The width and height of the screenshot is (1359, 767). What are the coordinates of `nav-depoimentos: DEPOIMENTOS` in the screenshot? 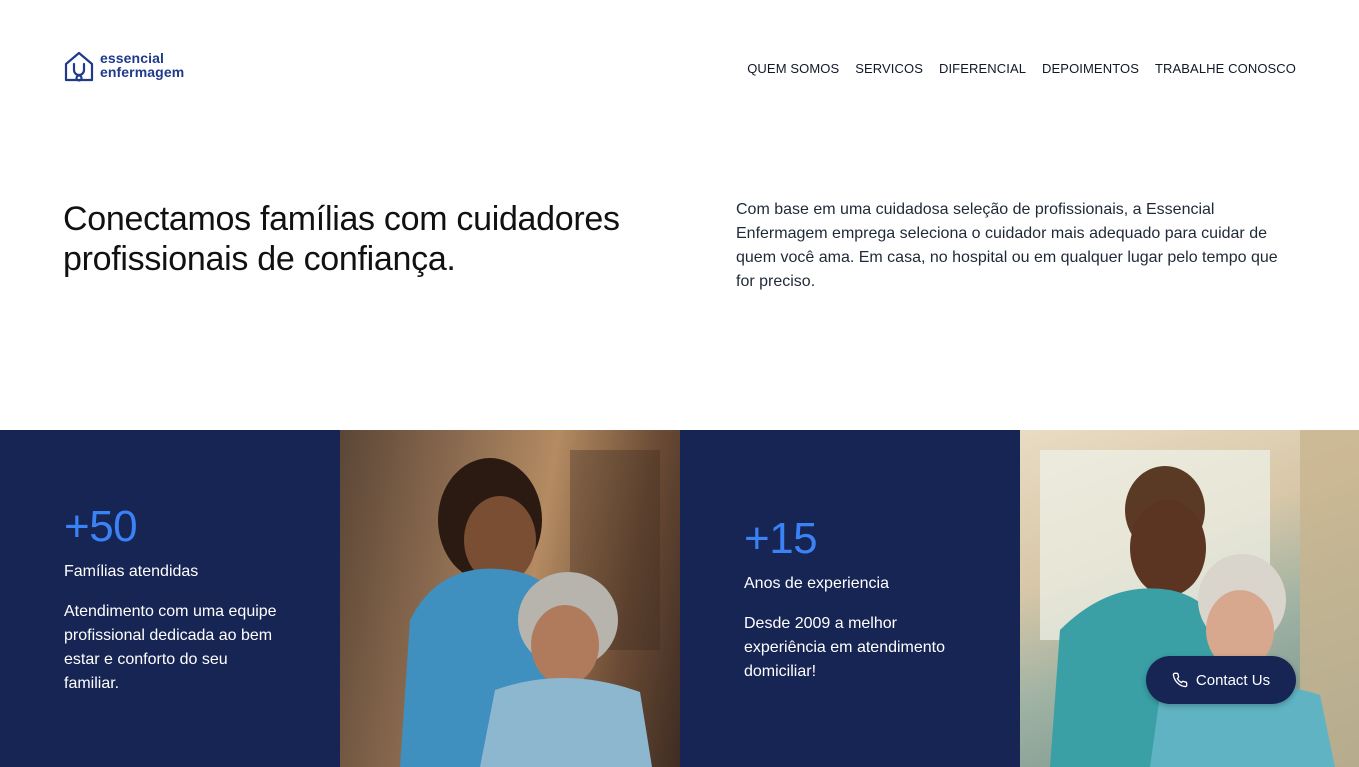 It's located at (1090, 68).